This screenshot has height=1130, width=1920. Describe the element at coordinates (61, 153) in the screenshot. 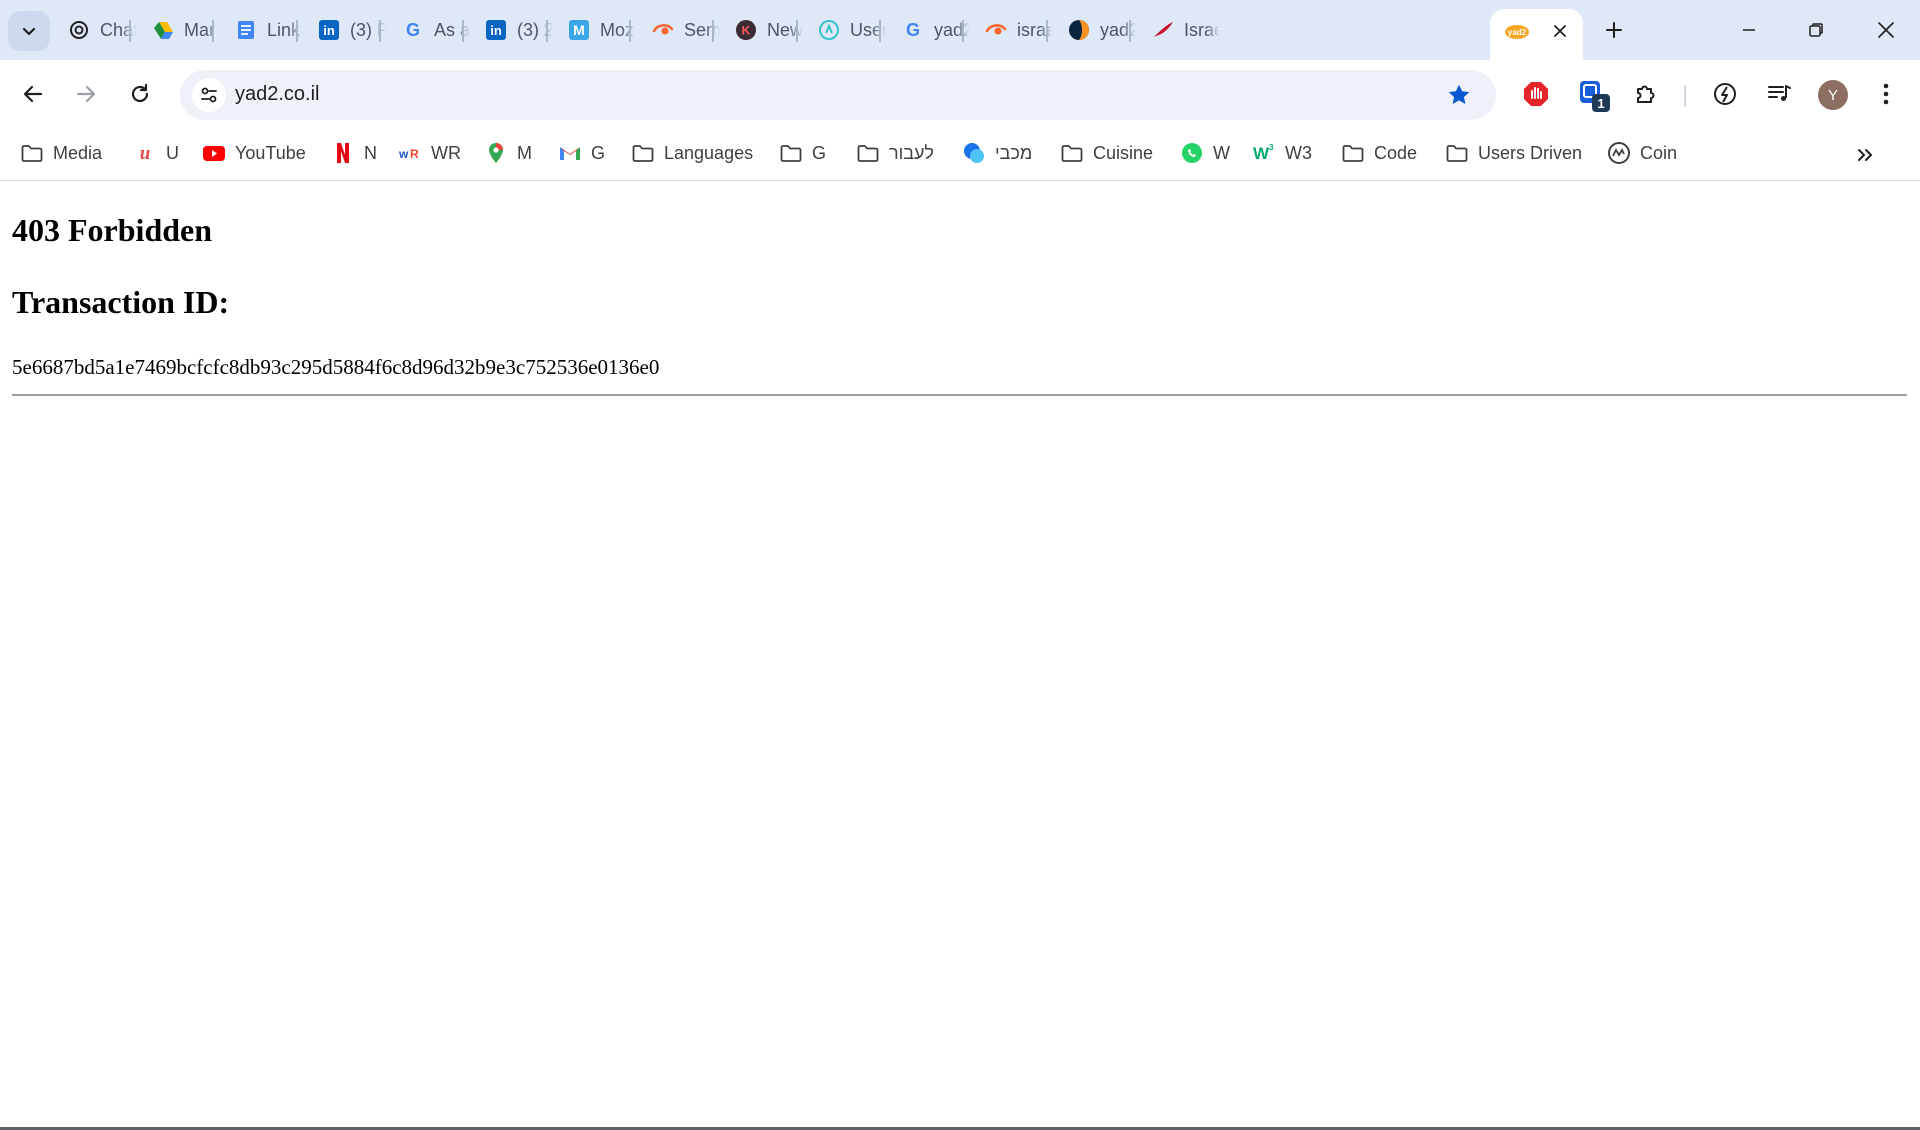

I see `bookmark-item: Media` at that location.